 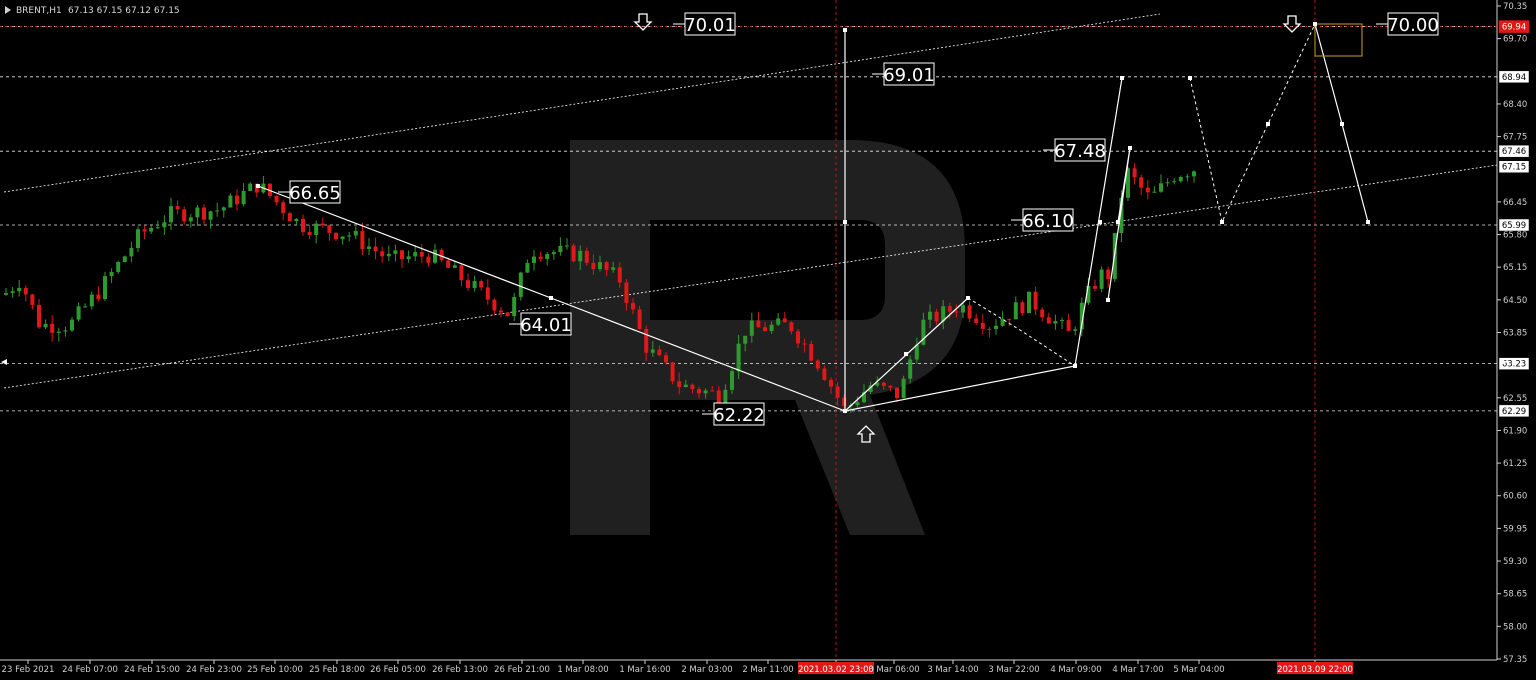 What do you see at coordinates (909, 75) in the screenshot?
I see `annotation-label: 69.01` at bounding box center [909, 75].